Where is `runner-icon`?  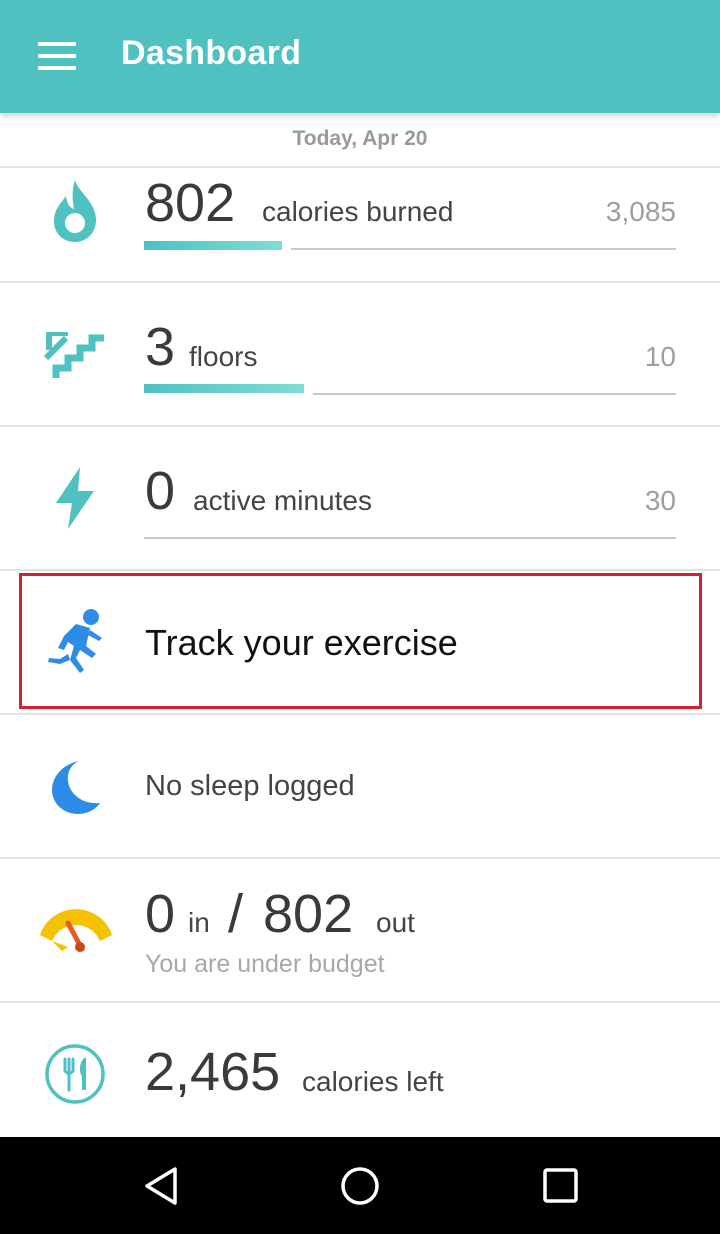
runner-icon is located at coordinates (75, 641).